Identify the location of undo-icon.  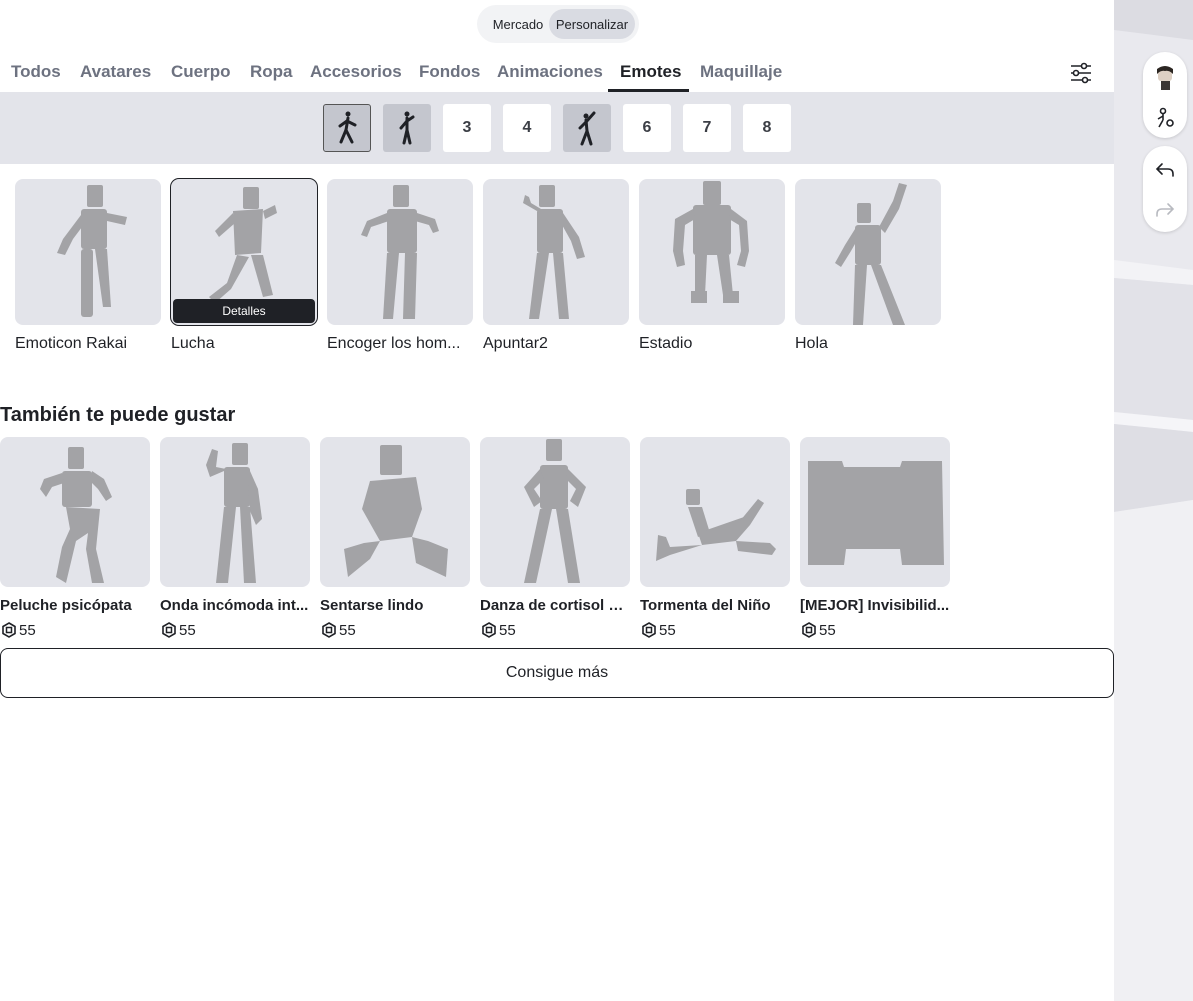
(1165, 170).